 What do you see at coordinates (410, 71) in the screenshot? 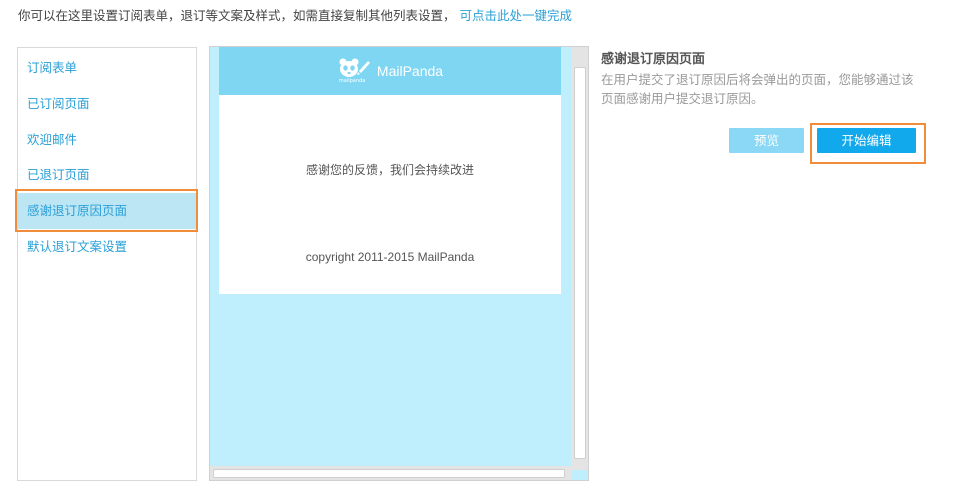
I see `logo-name: MailPanda` at bounding box center [410, 71].